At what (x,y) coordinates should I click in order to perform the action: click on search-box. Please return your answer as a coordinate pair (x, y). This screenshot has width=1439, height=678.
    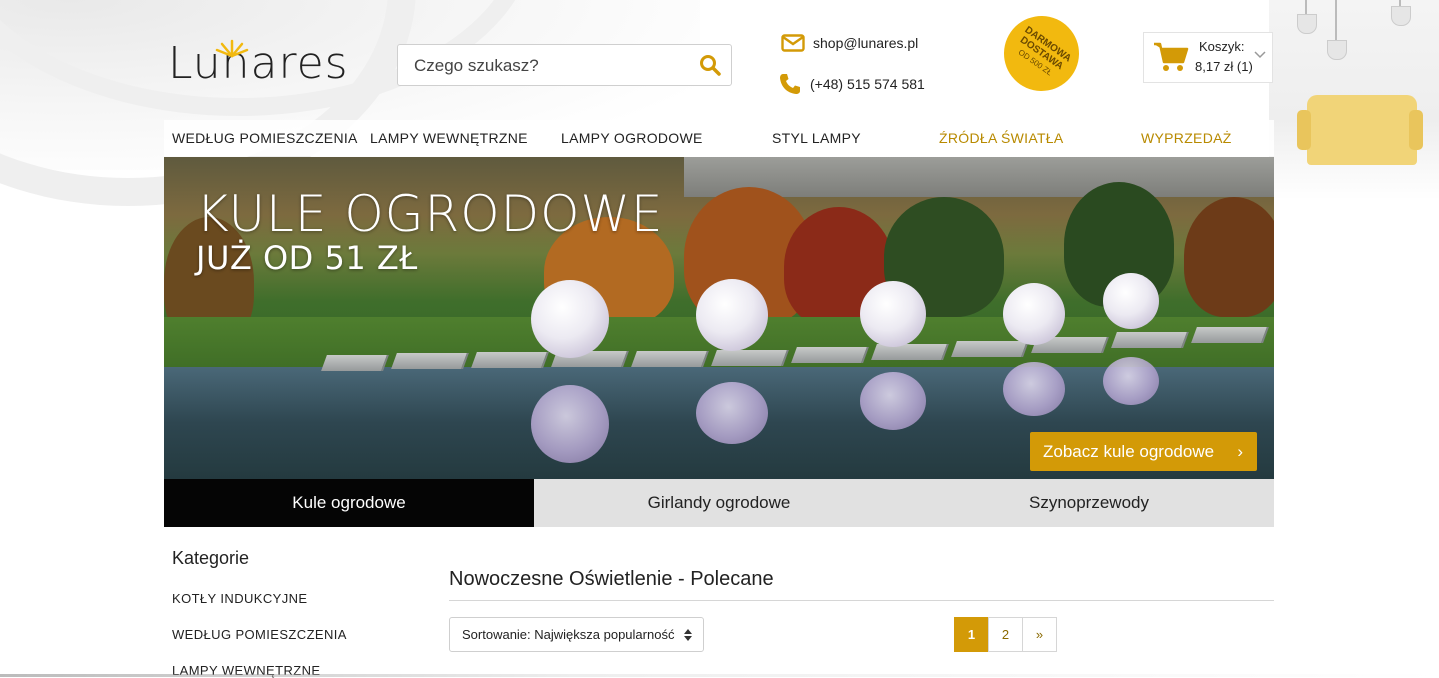
    Looking at the image, I should click on (564, 65).